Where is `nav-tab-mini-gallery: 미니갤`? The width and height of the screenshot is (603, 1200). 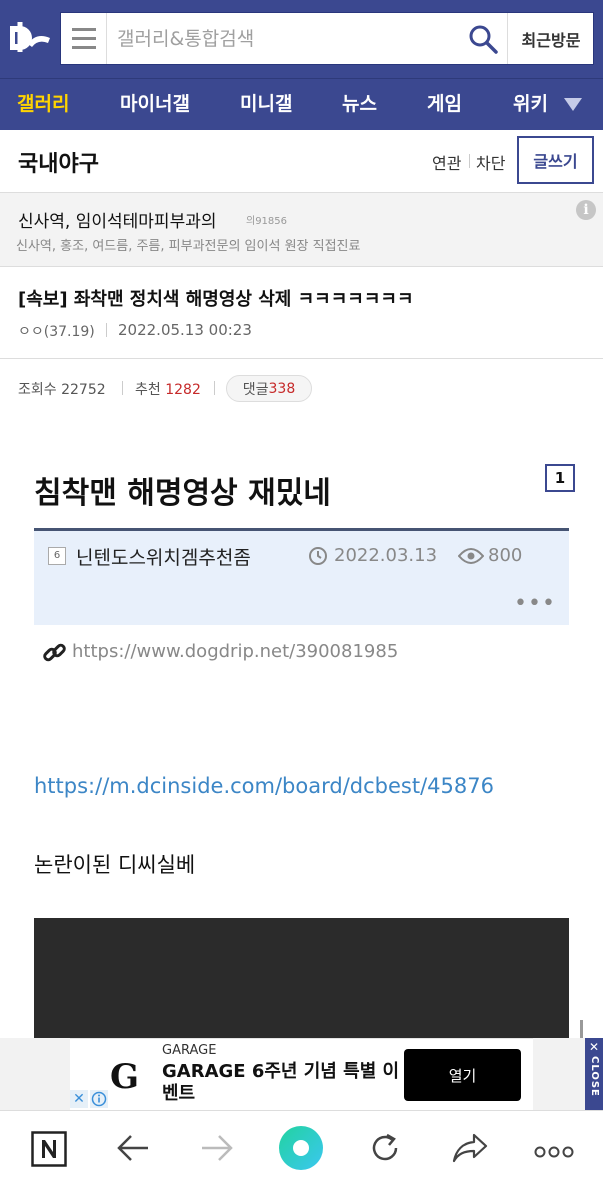
nav-tab-mini-gallery: 미니갤 is located at coordinates (266, 105).